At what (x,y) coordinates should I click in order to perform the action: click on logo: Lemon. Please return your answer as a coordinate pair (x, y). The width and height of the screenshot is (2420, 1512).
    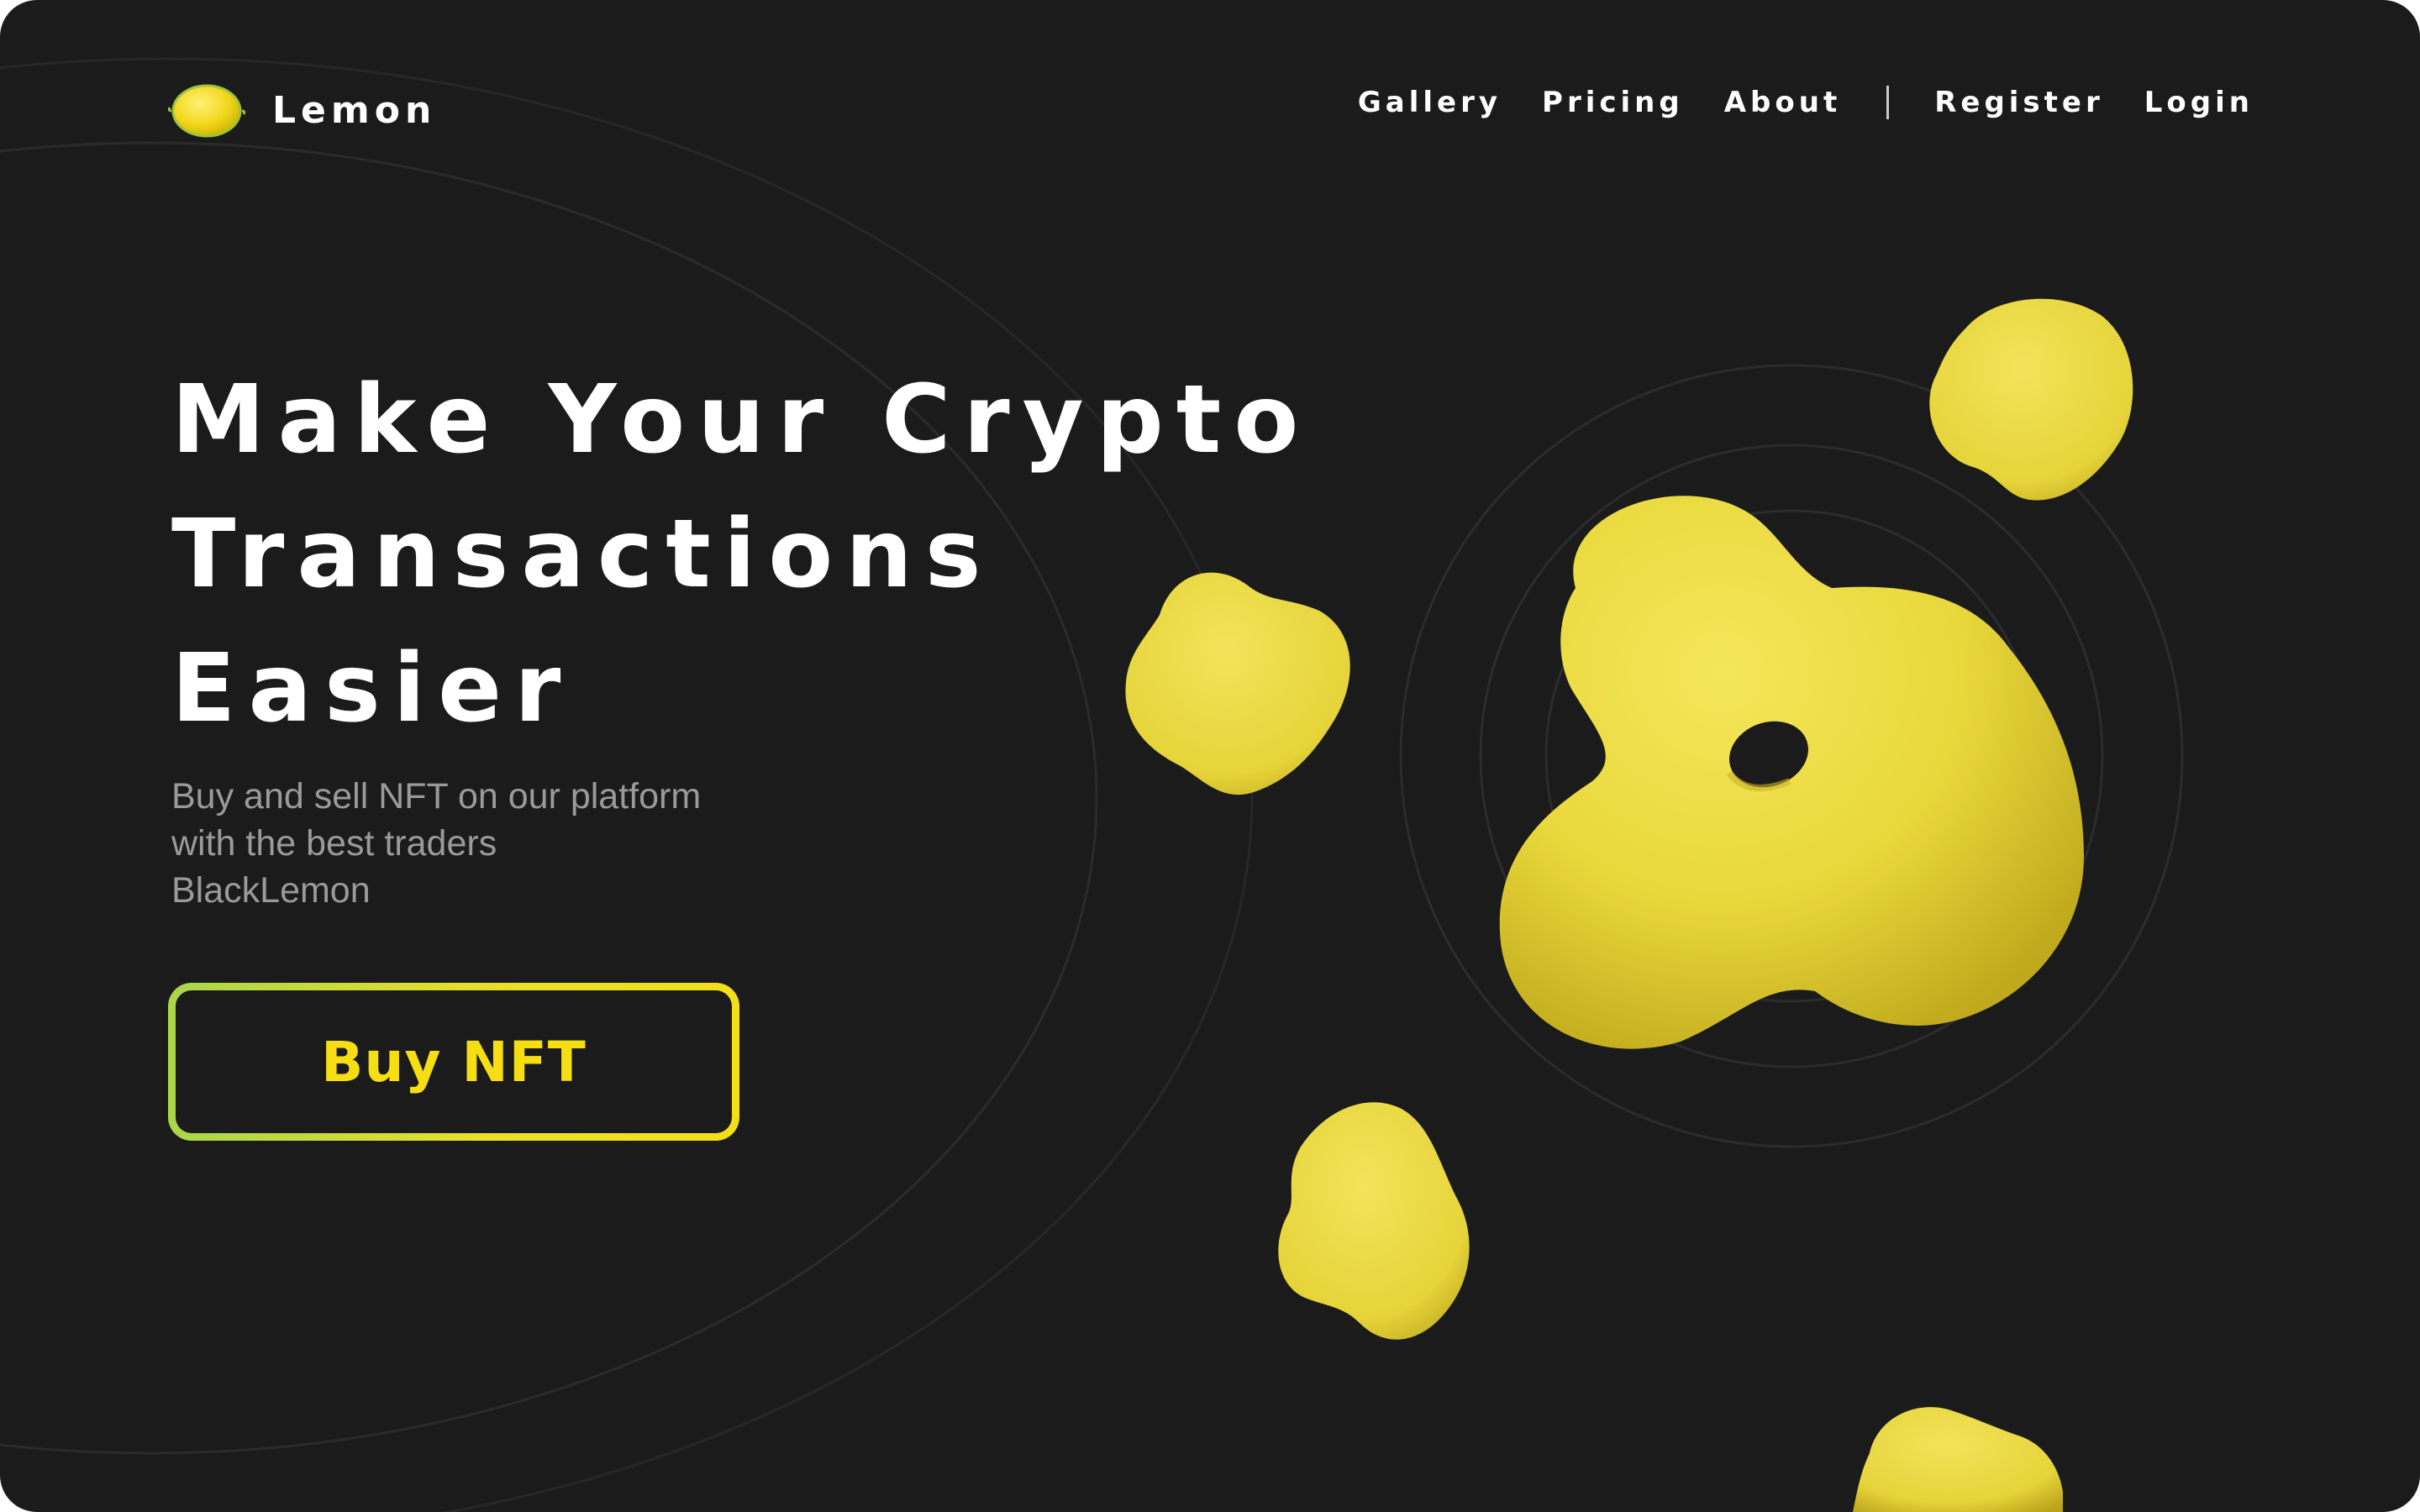
    Looking at the image, I should click on (302, 111).